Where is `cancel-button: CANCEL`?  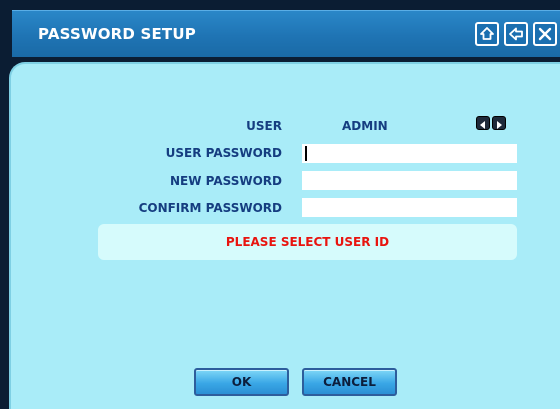
cancel-button: CANCEL is located at coordinates (349, 382).